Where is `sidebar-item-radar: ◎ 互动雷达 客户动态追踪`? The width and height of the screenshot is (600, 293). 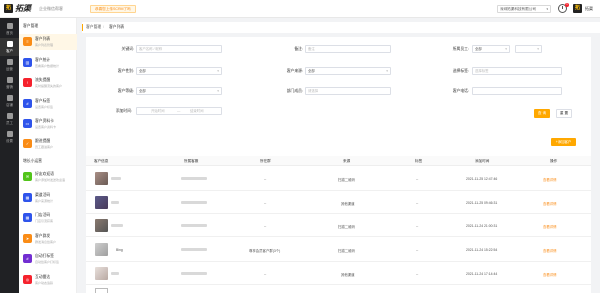
sidebar-item-radar: ◎ 互动雷达 客户动态追踪 is located at coordinates (48, 280).